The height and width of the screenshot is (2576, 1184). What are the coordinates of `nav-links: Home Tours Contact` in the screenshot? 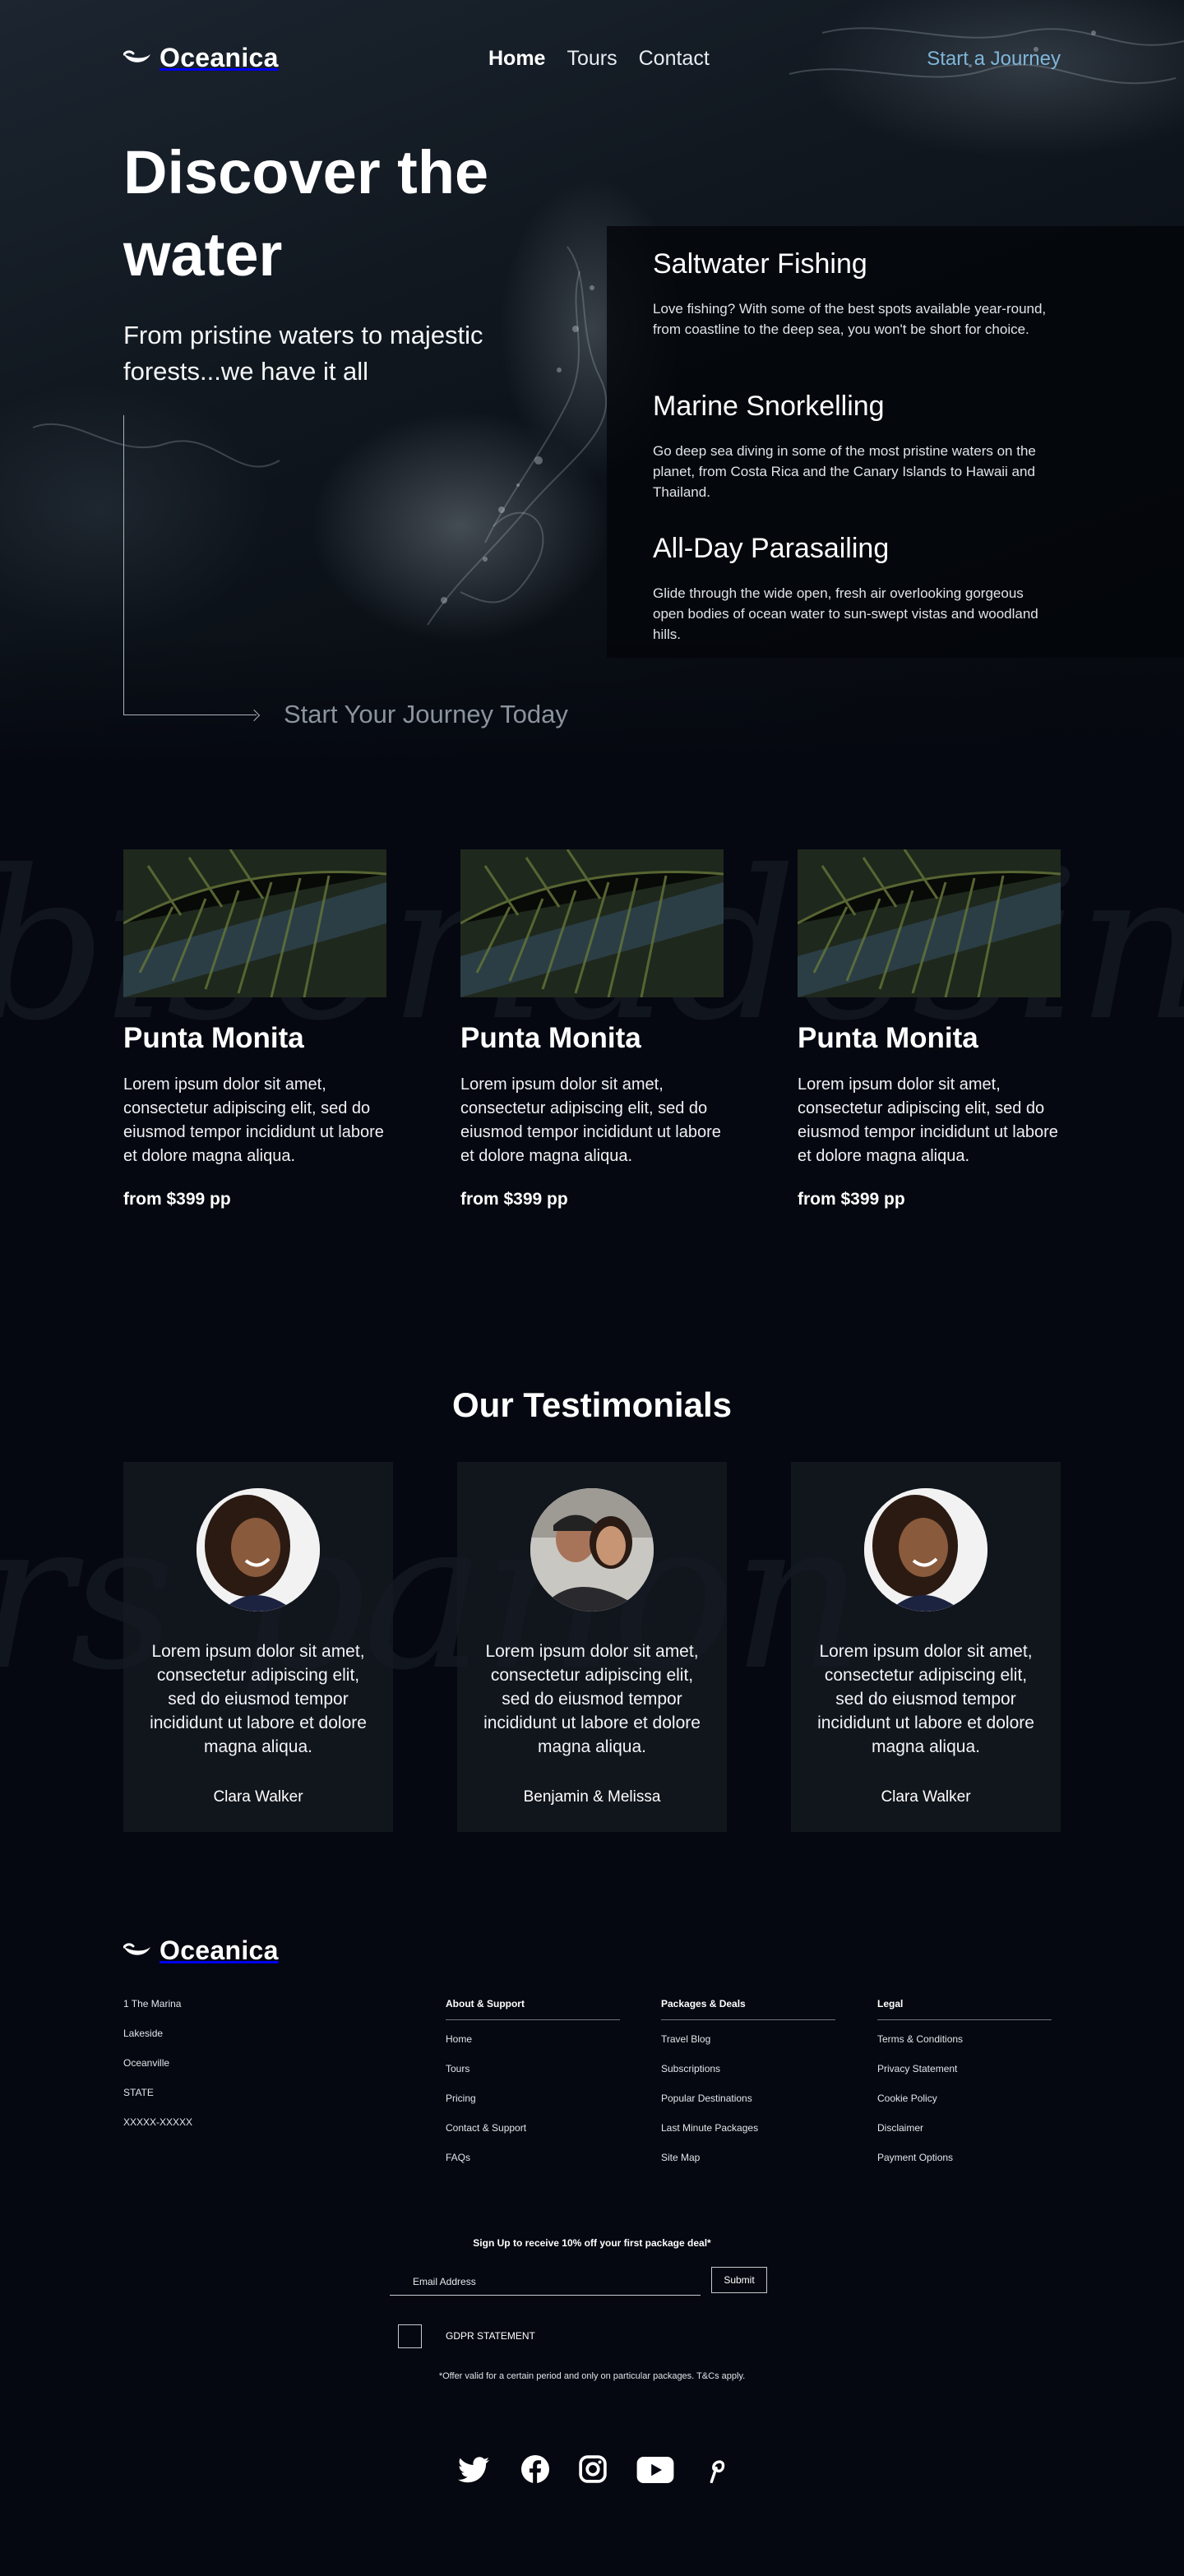 It's located at (599, 59).